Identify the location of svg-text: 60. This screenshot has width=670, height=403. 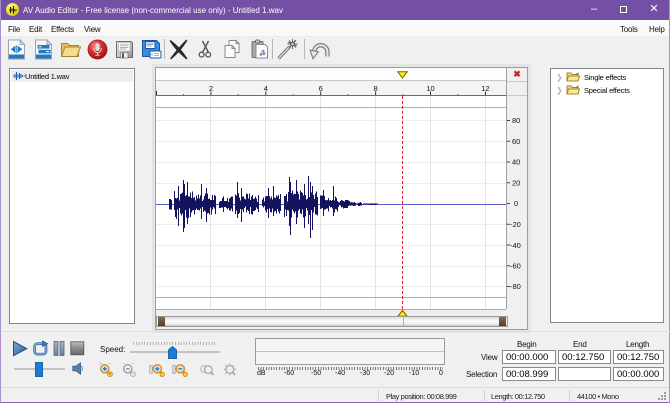
(516, 141).